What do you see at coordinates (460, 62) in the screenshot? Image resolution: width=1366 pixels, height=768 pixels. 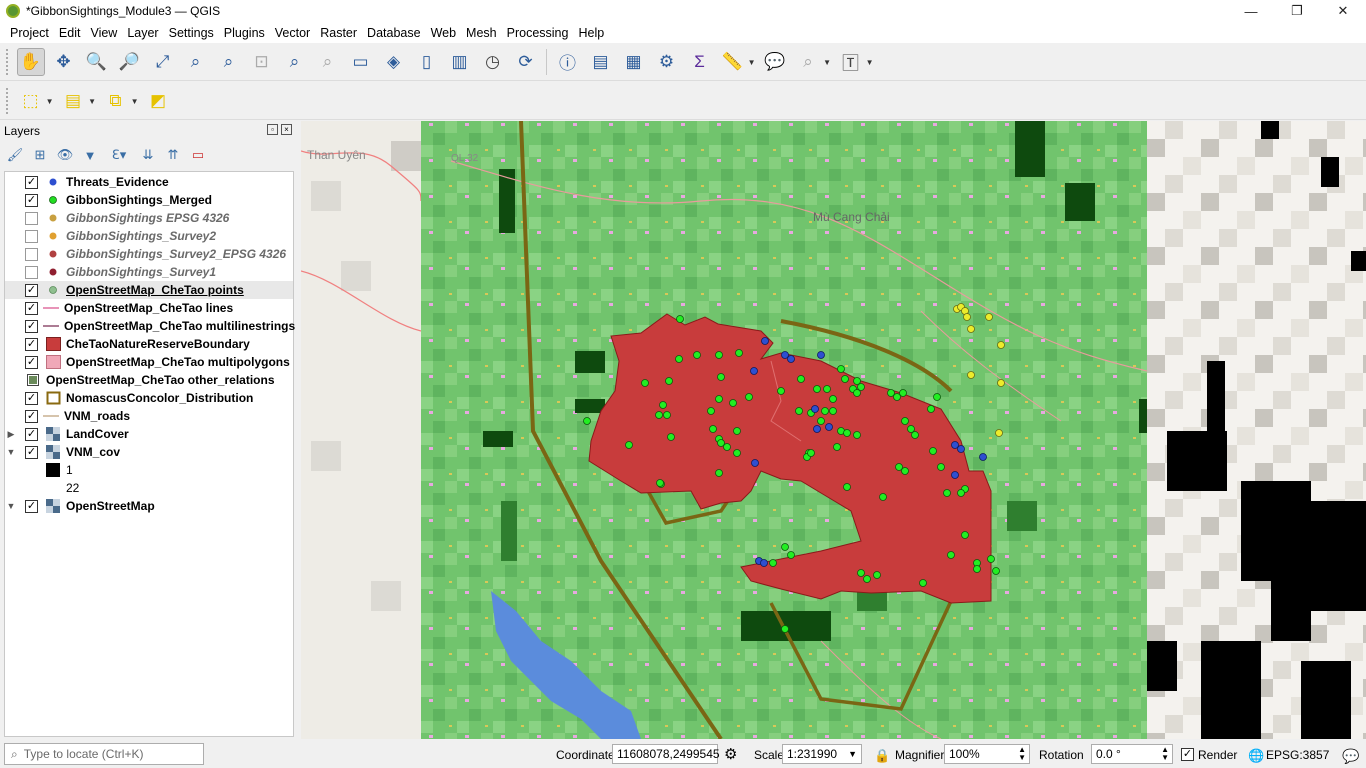 I see `show-bookmarks-icon: ▥` at bounding box center [460, 62].